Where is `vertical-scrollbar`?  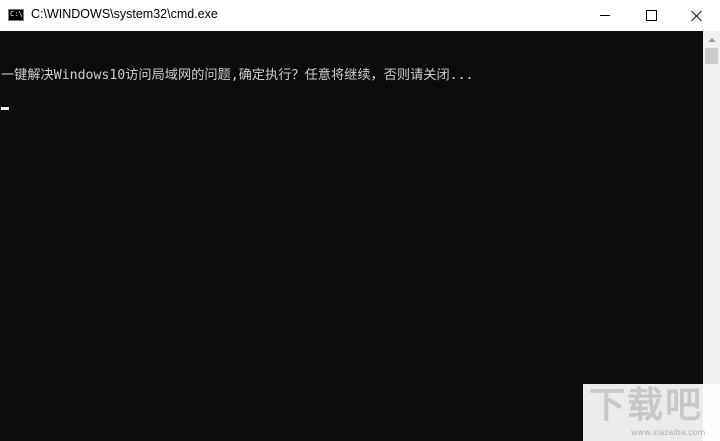 vertical-scrollbar is located at coordinates (711, 236).